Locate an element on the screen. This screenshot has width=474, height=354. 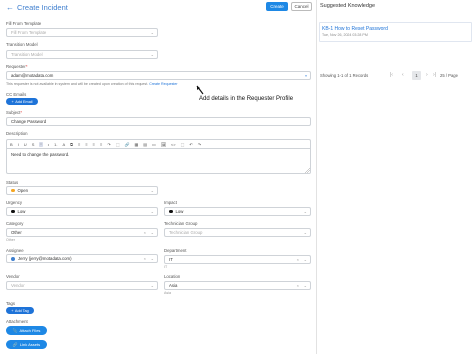
page-header: ← Create Incident is located at coordinates (37, 7).